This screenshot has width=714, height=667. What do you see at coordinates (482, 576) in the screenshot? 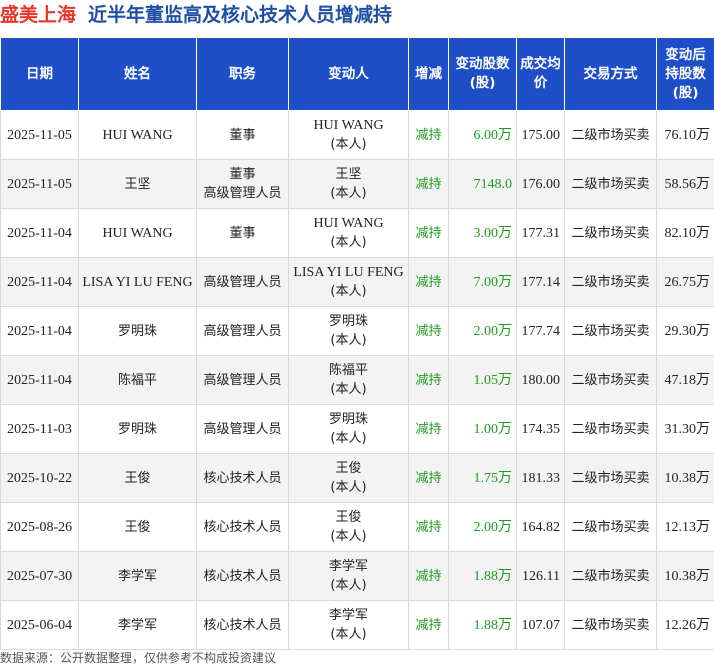
I see `shares-change-cell: 1.88万` at bounding box center [482, 576].